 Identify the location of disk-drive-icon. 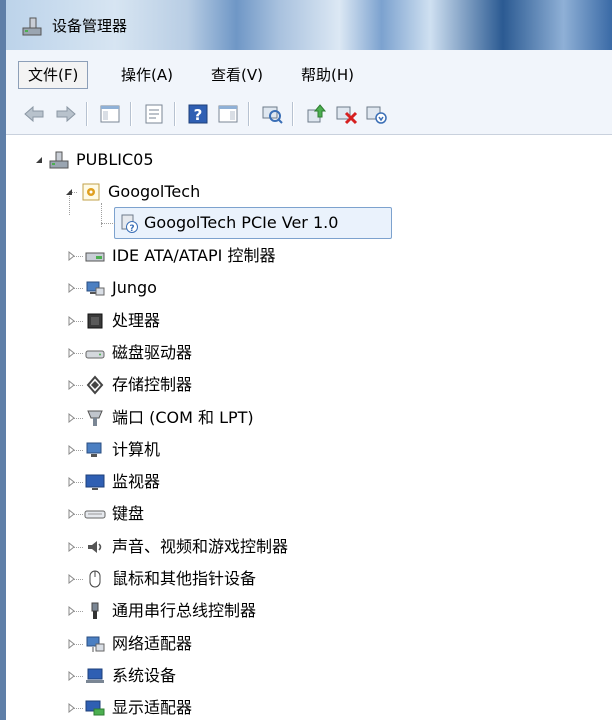
(95, 354).